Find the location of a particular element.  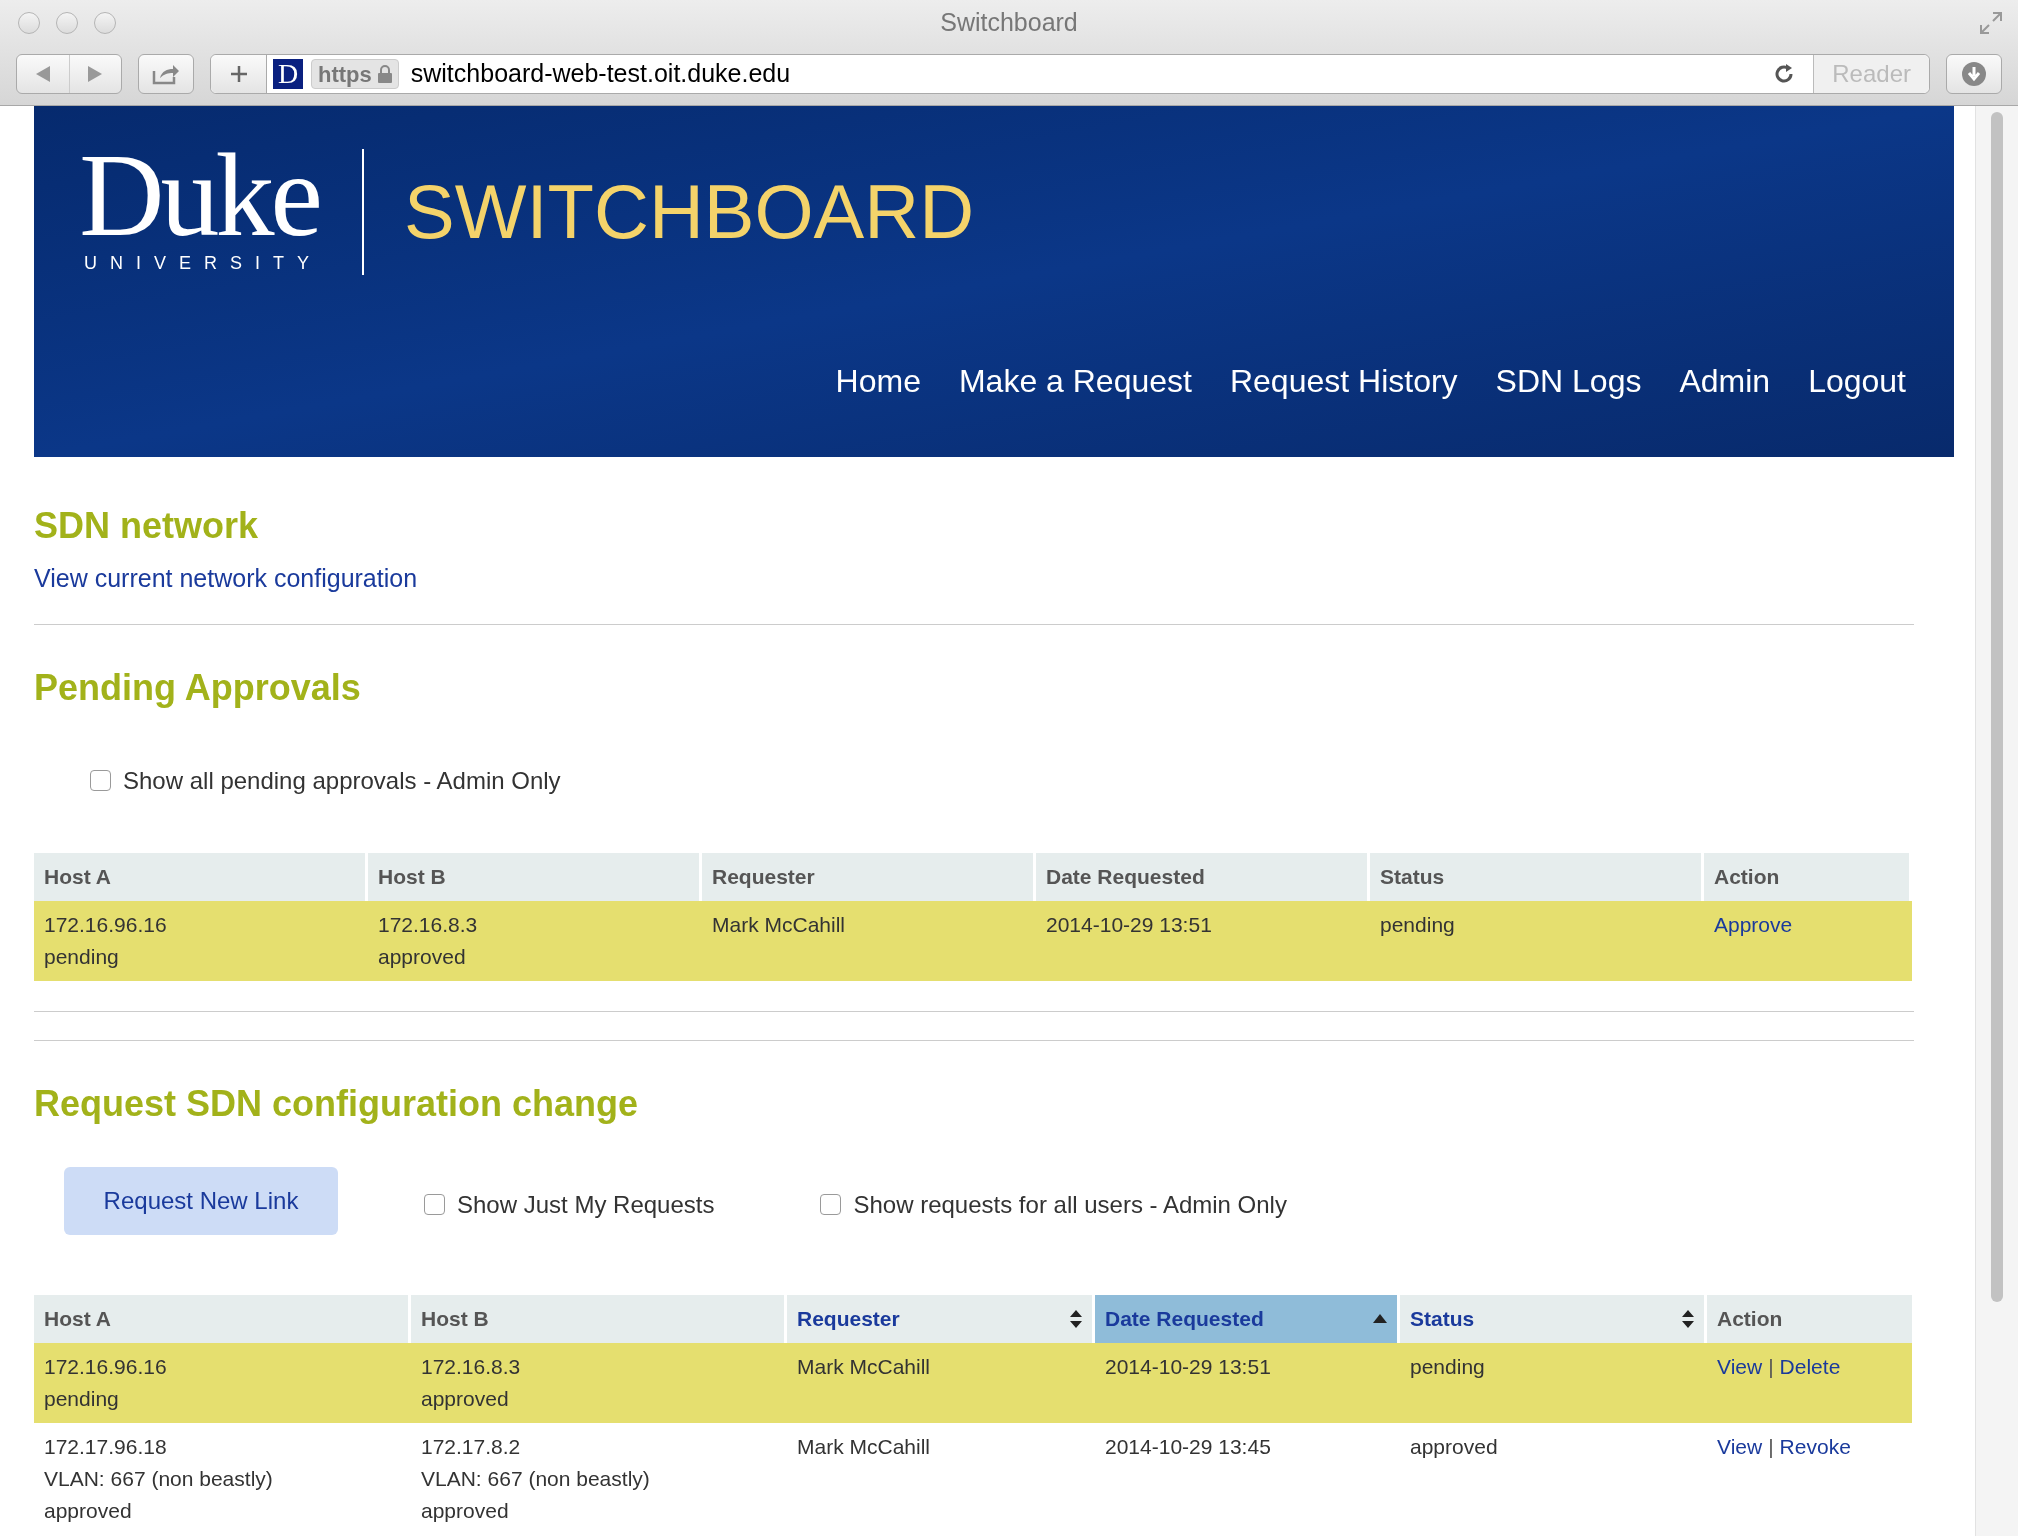

sort-ascending-icon is located at coordinates (1380, 1318).